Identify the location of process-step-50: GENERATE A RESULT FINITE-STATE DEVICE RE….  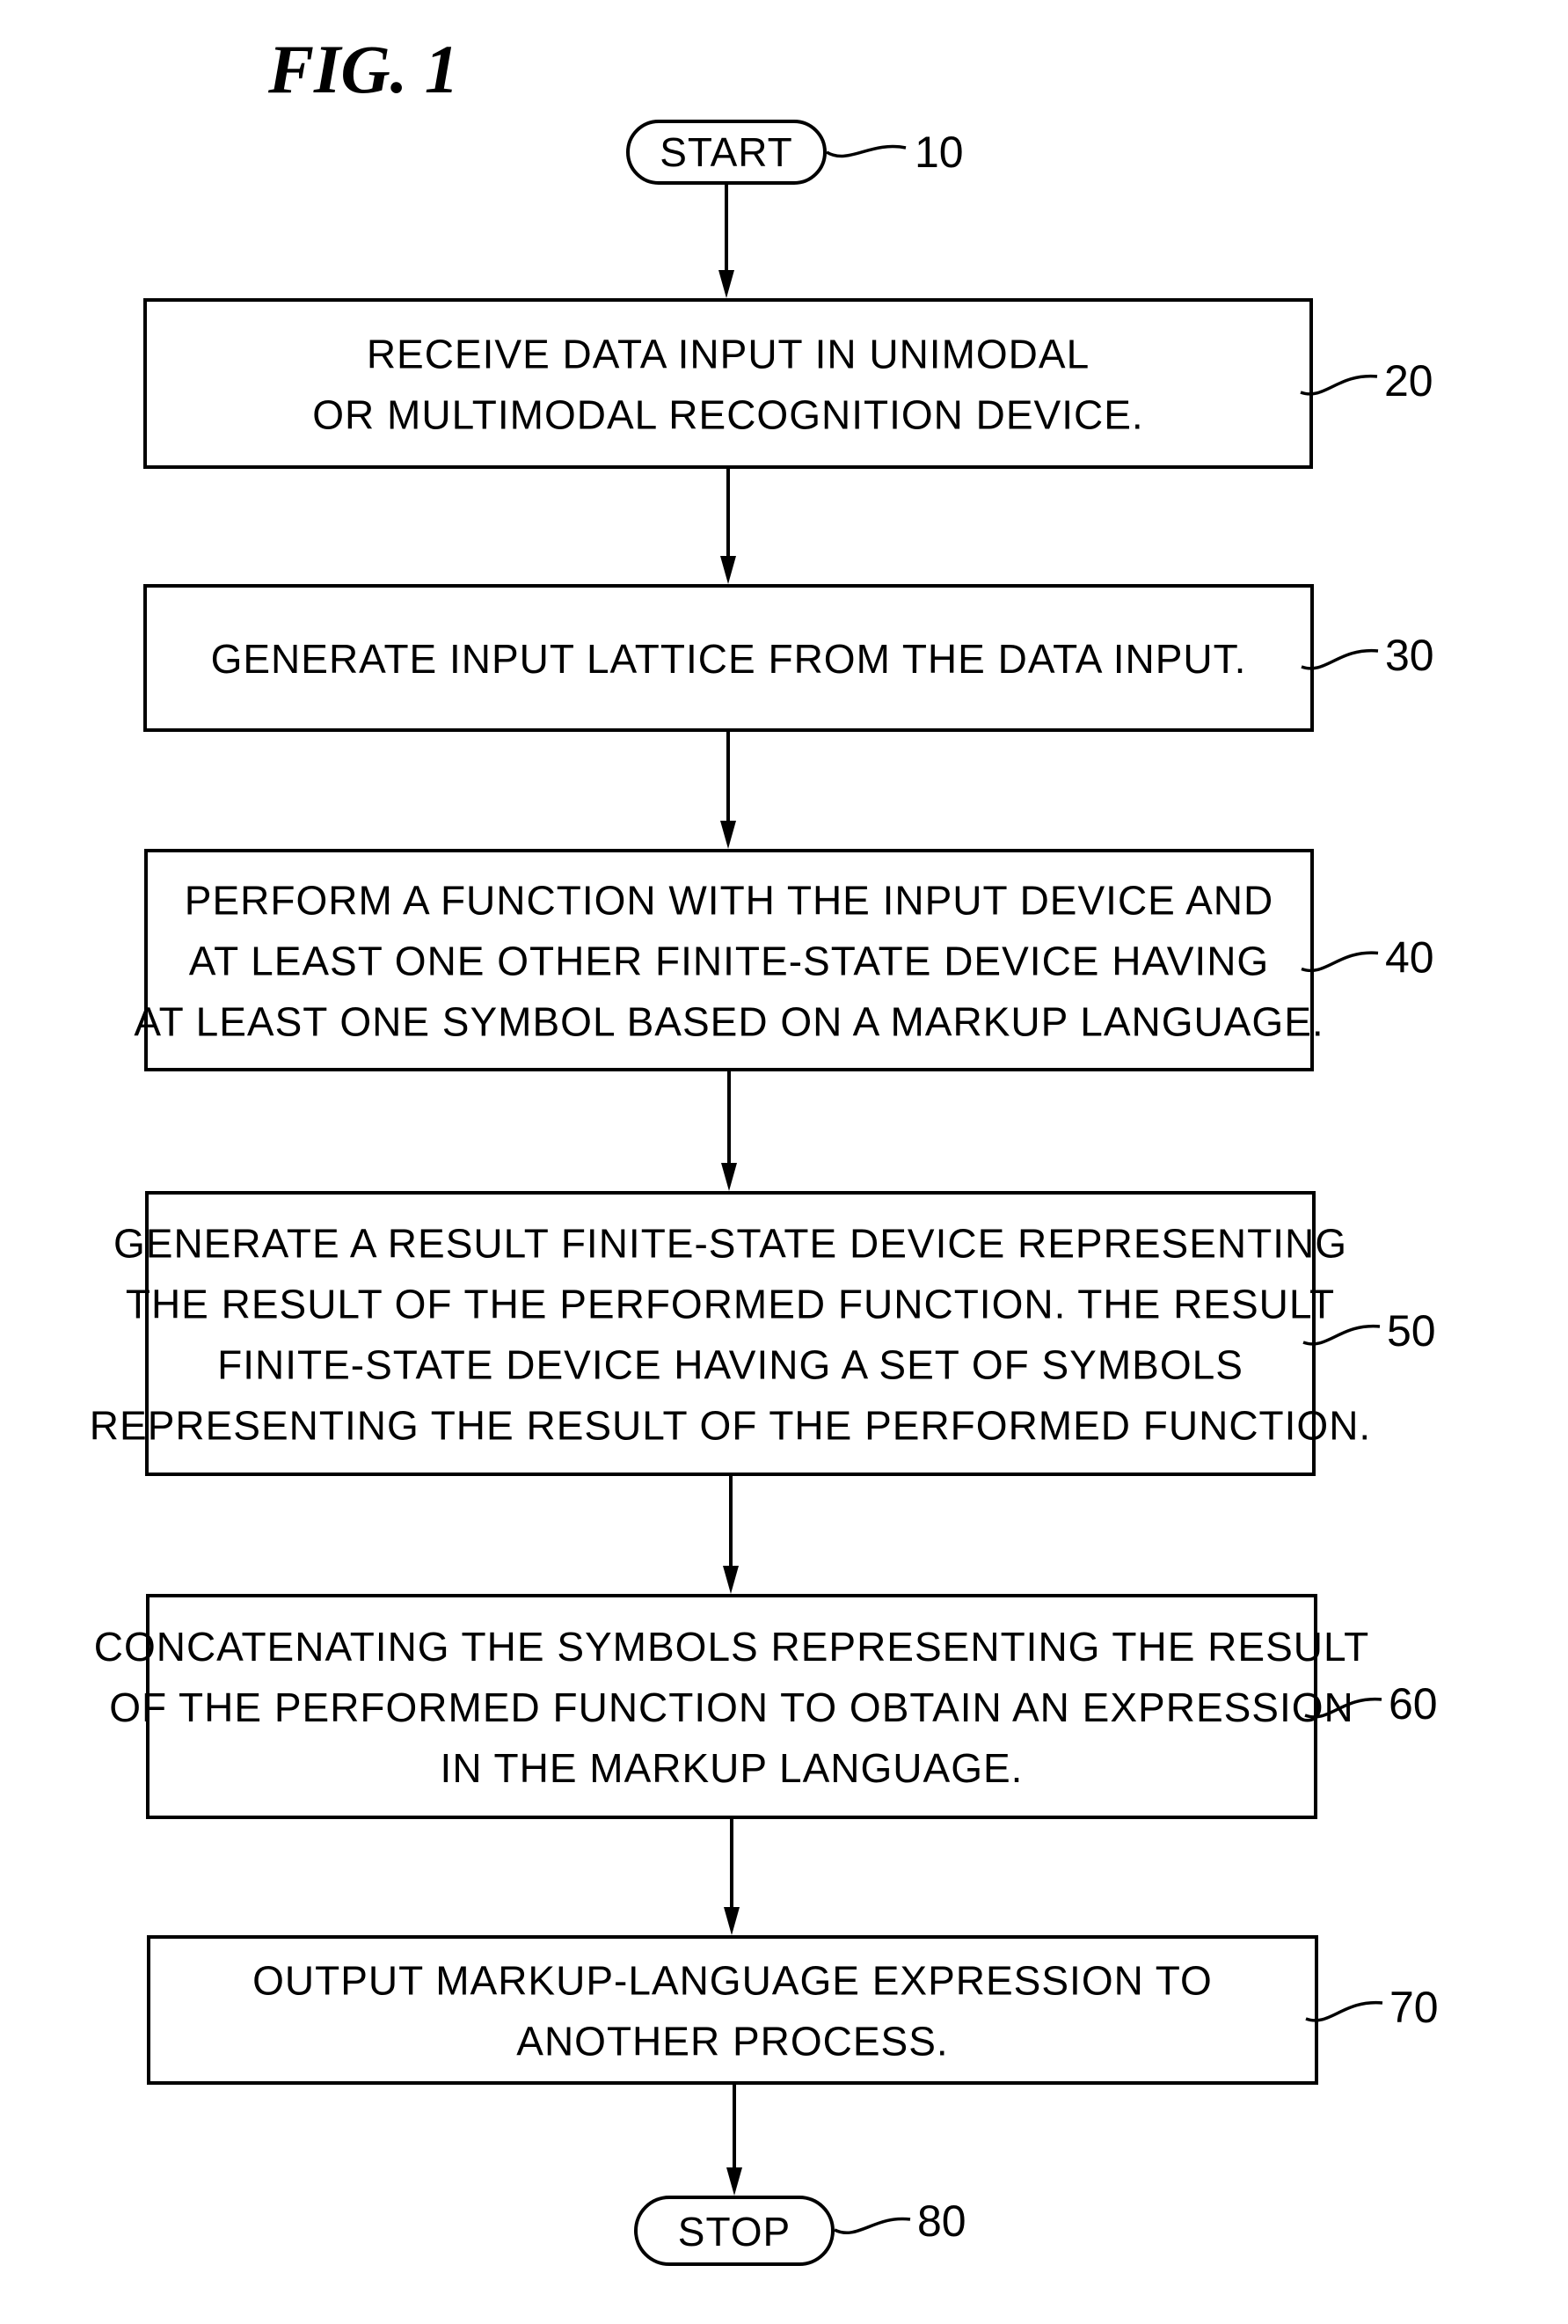
(763, 1333).